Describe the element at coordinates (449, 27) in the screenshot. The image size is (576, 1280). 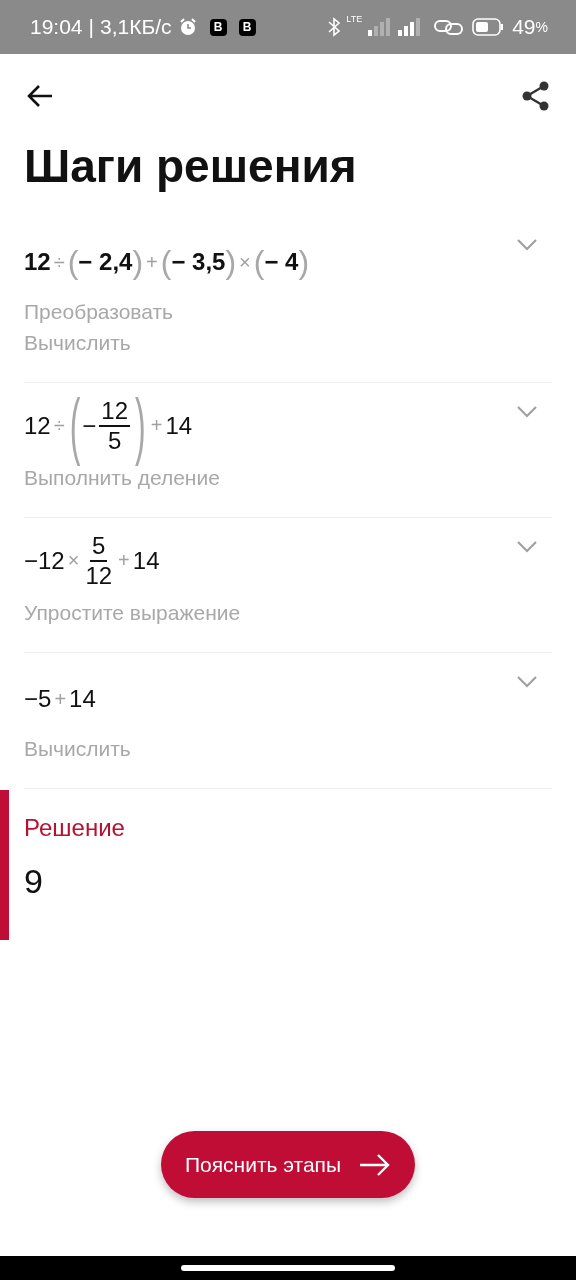
I see `link-icon` at that location.